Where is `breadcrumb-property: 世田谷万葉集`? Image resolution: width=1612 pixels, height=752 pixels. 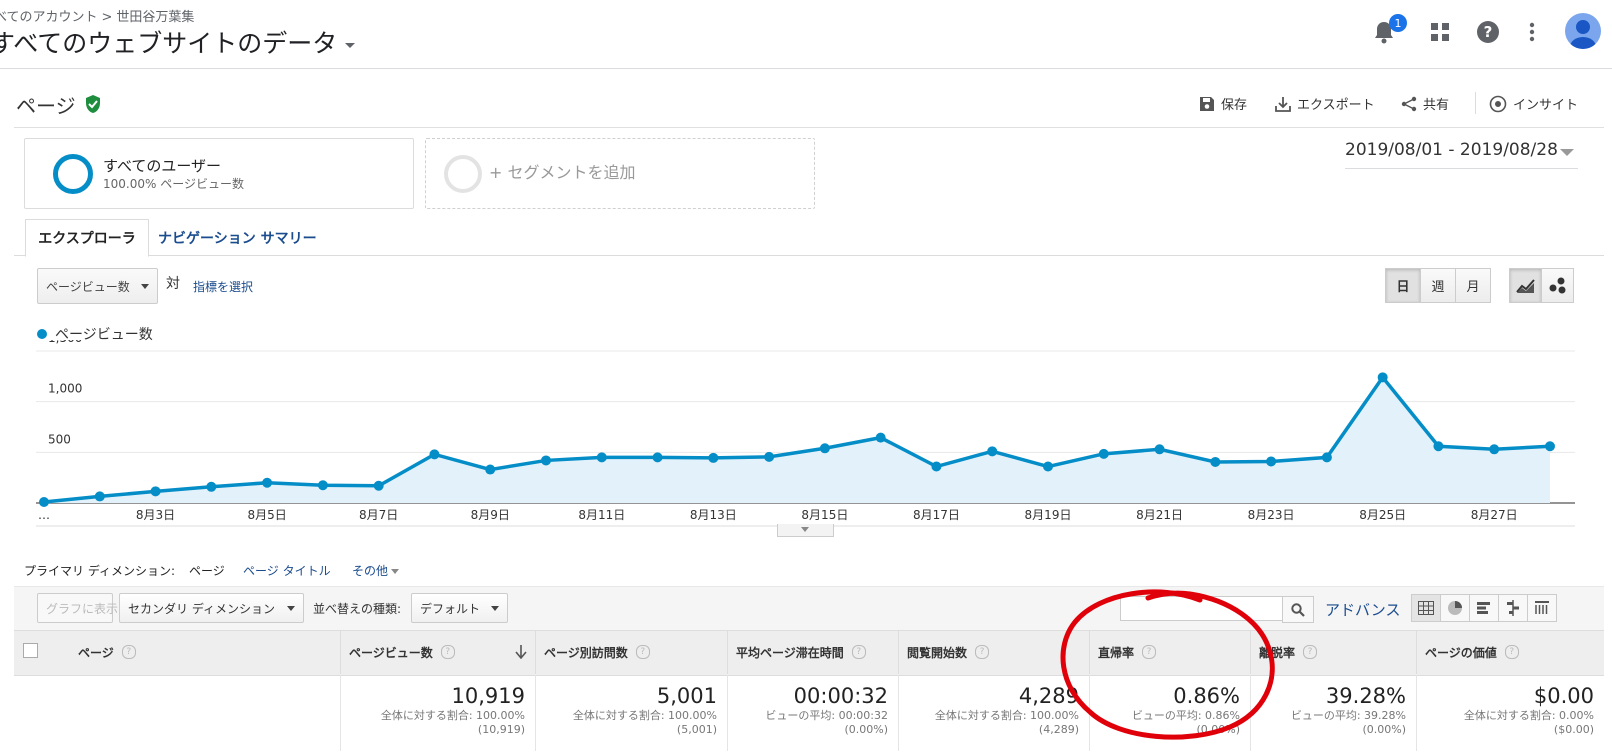 breadcrumb-property: 世田谷万葉集 is located at coordinates (155, 17).